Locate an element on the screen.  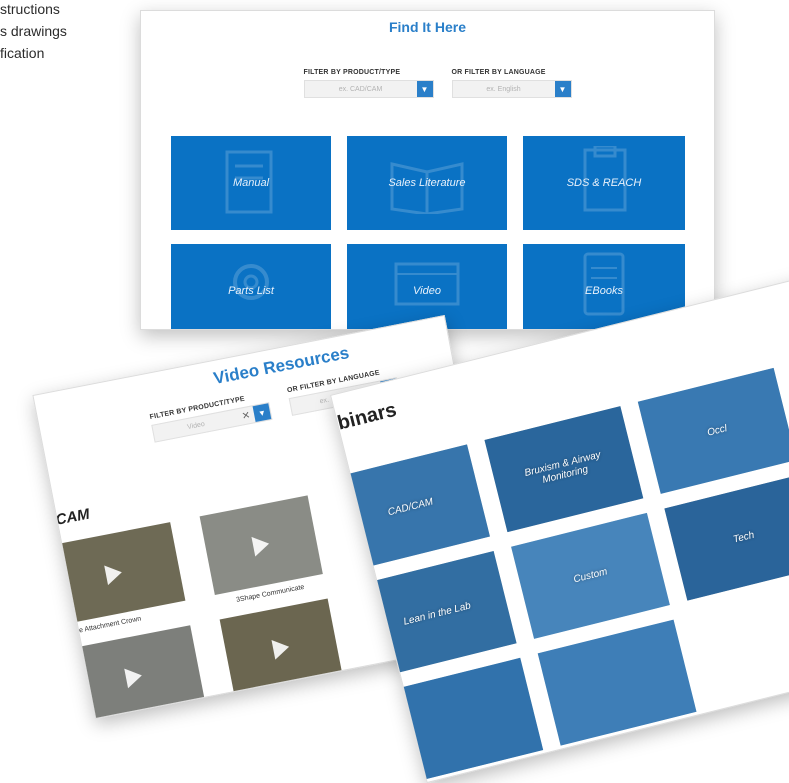
tile-label: Video is located at coordinates (427, 291).